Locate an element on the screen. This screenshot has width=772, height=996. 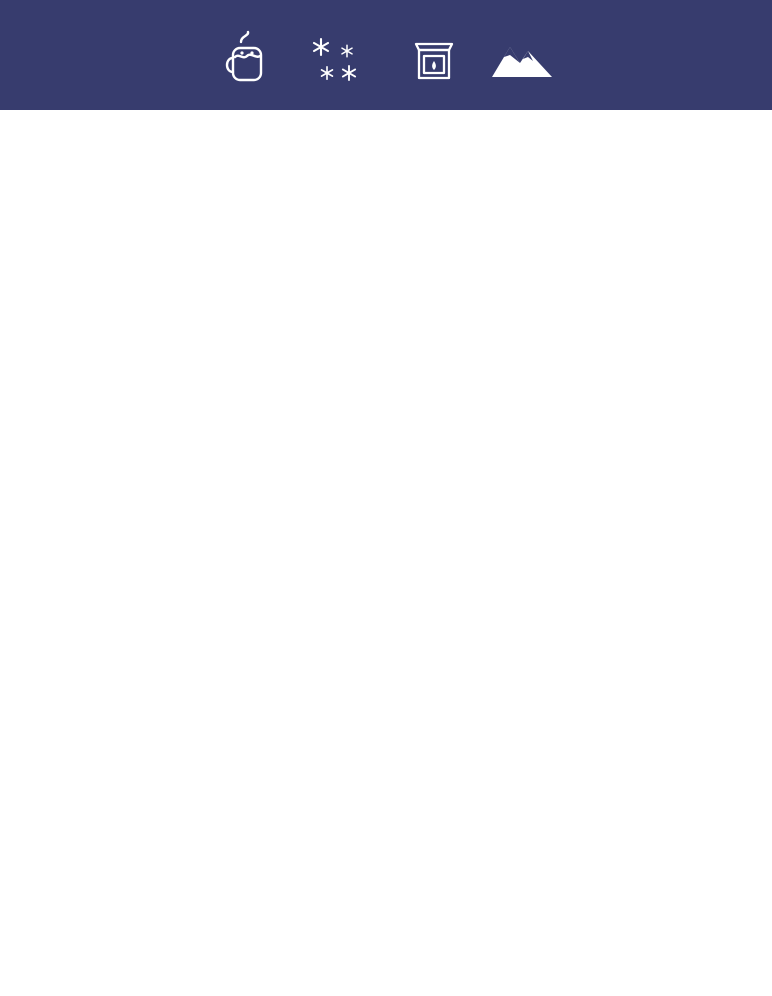
snowflakes-icon is located at coordinates (335, 59).